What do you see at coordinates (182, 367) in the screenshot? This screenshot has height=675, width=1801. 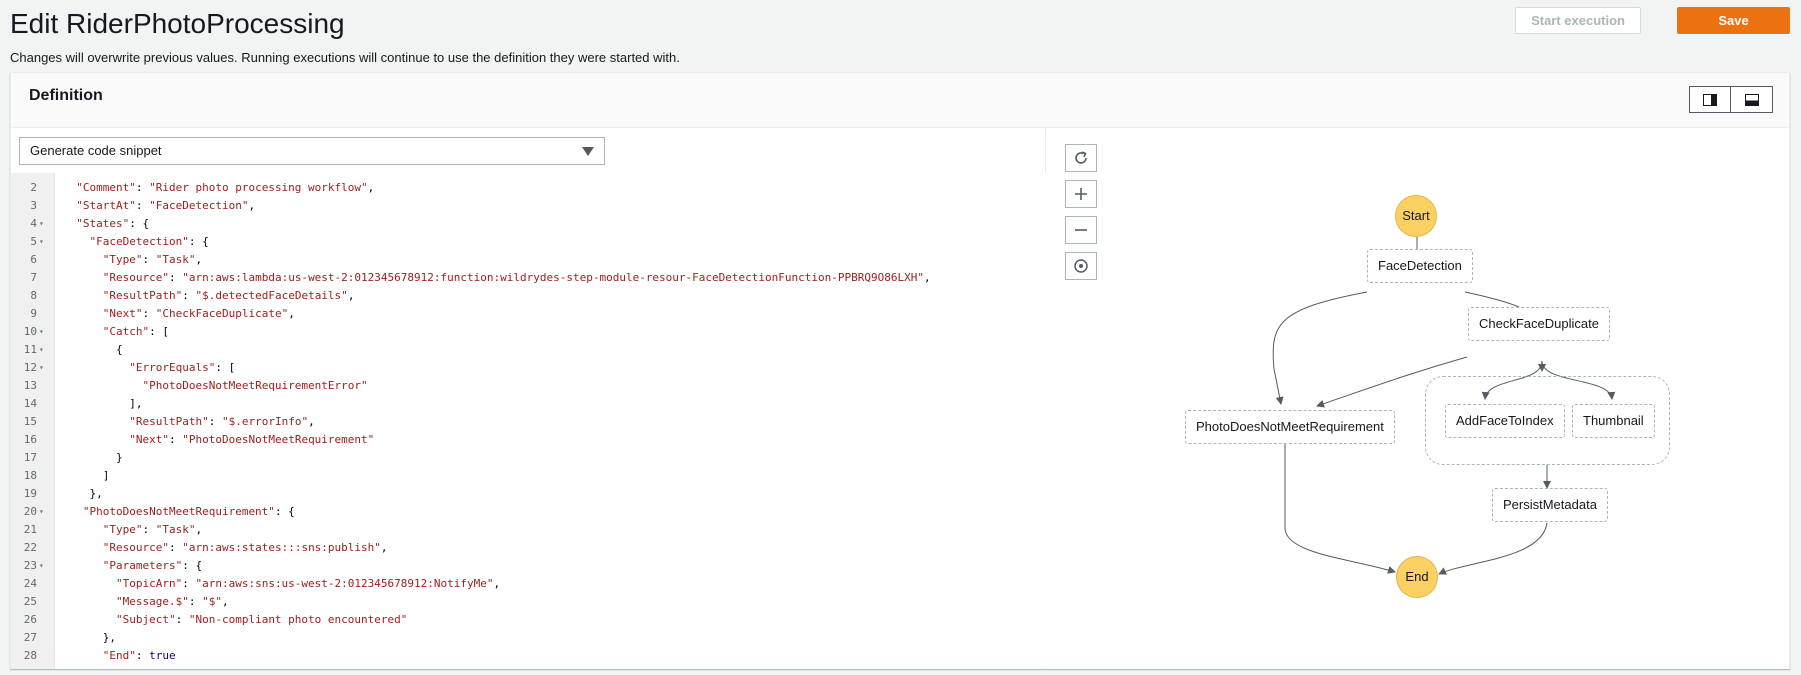 I see `code-text: "ErrorEquals": [` at bounding box center [182, 367].